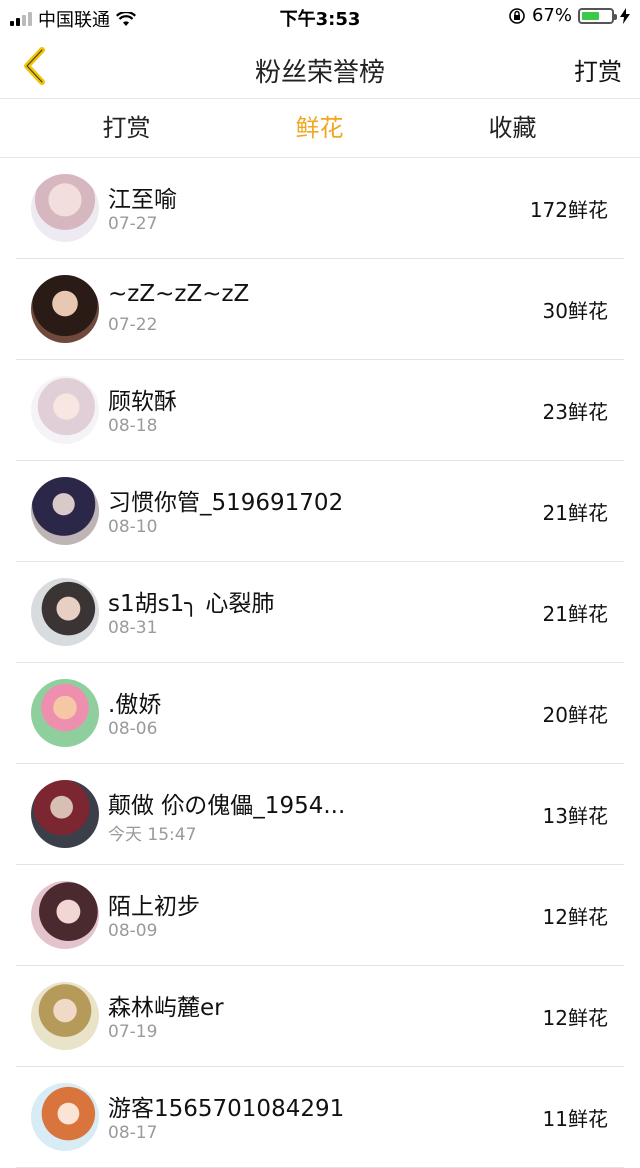  I want to click on list-item: .傲娇 08-06 20鲜花, so click(320, 713).